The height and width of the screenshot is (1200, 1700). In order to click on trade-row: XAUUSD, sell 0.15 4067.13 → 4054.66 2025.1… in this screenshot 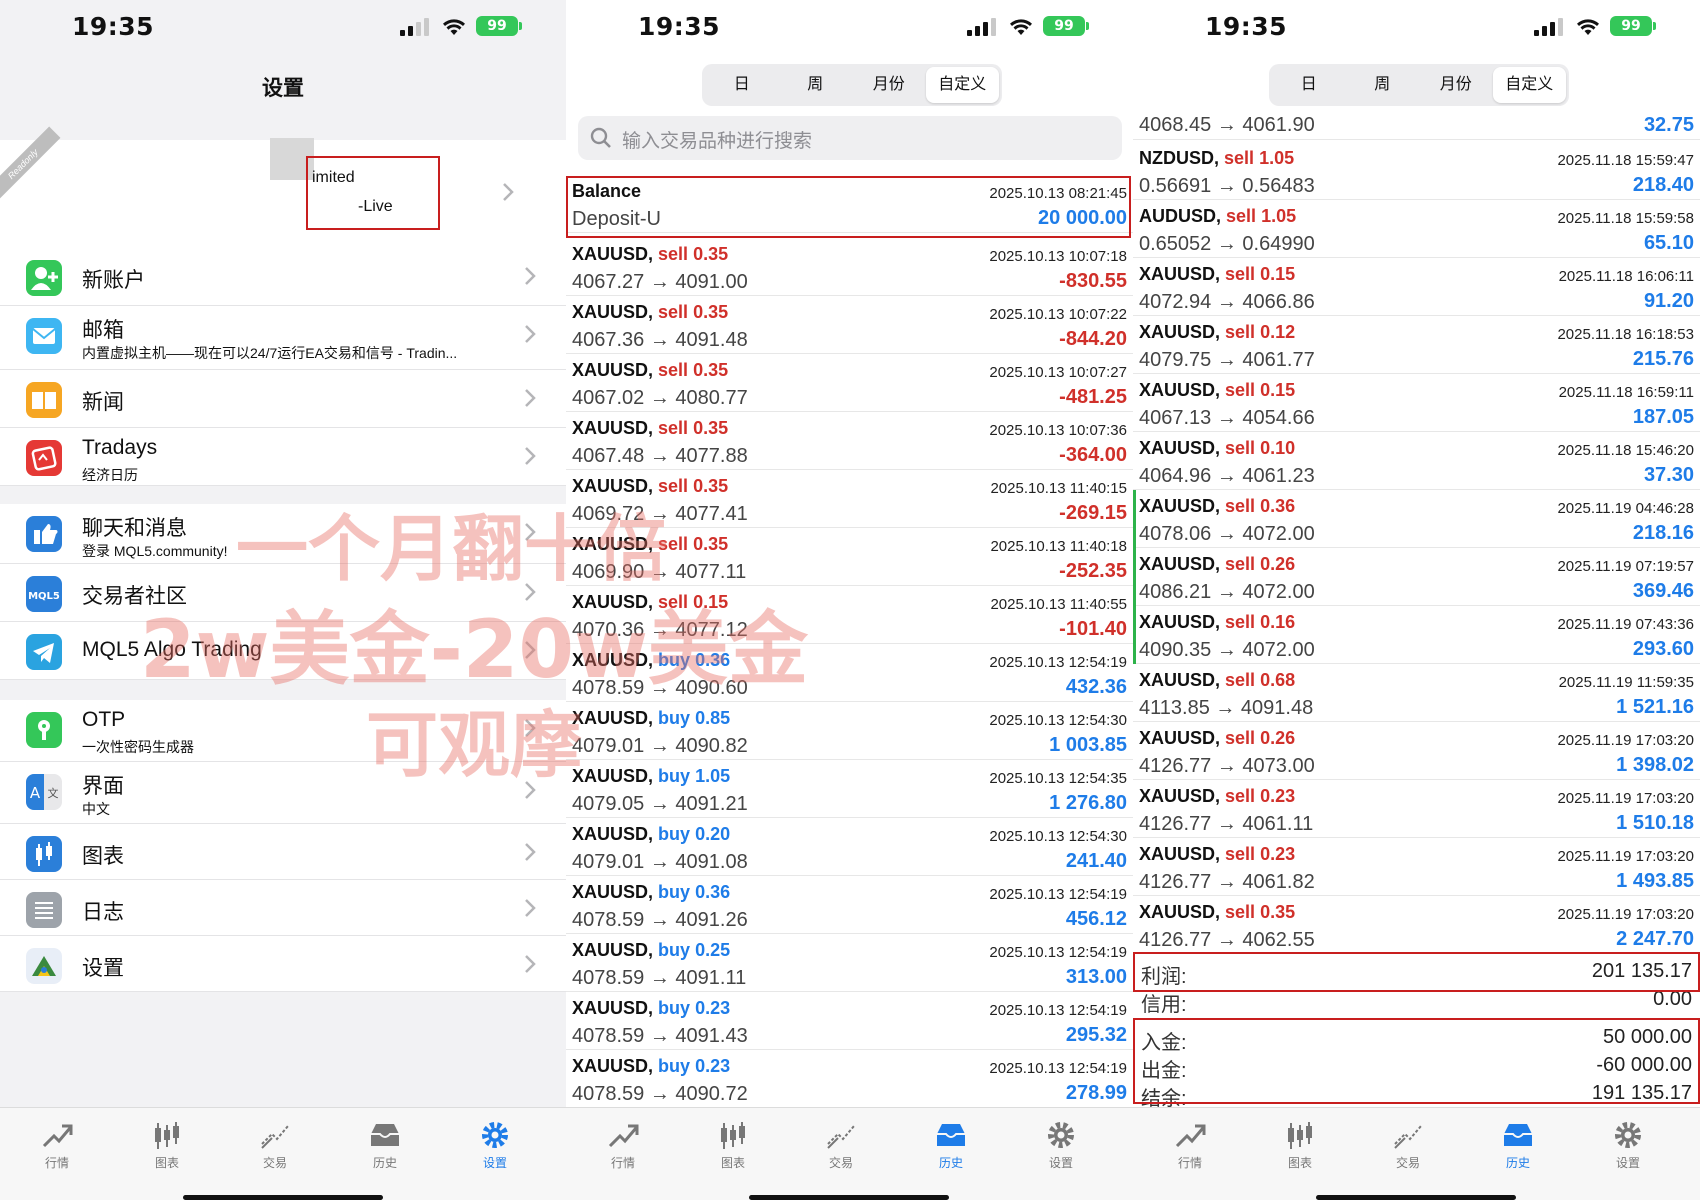, I will do `click(1416, 403)`.